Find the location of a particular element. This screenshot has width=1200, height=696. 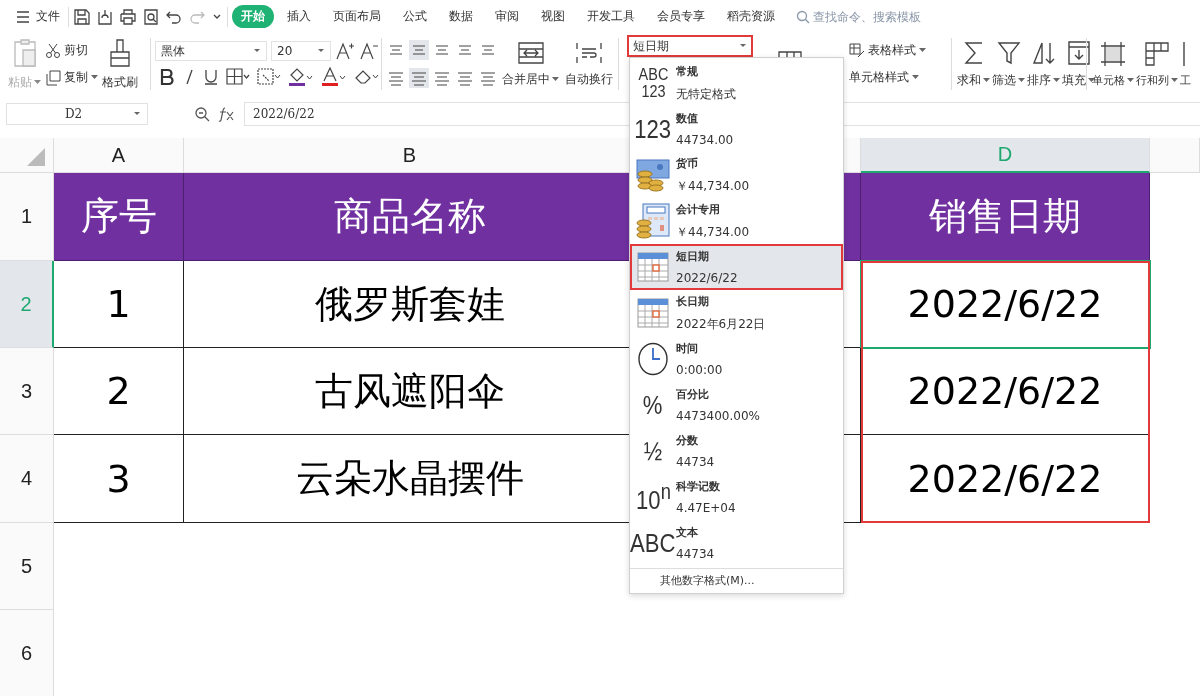

function-icon is located at coordinates (227, 114).